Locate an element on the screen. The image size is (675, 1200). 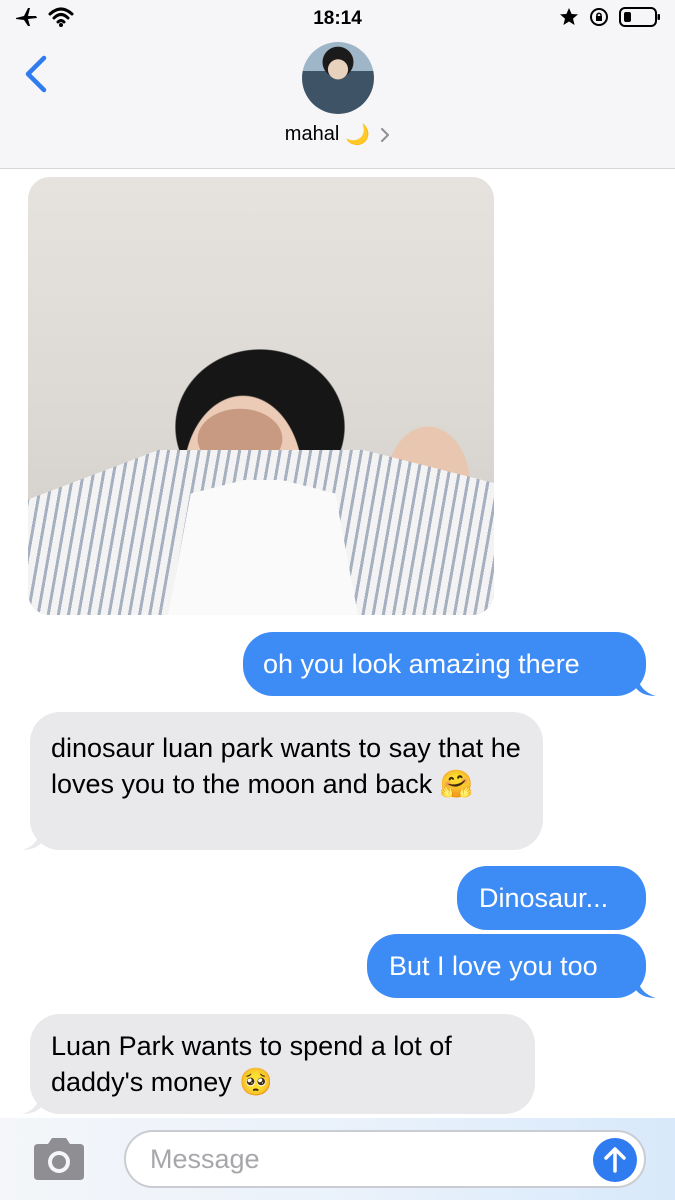
camera-button is located at coordinates (59, 1159).